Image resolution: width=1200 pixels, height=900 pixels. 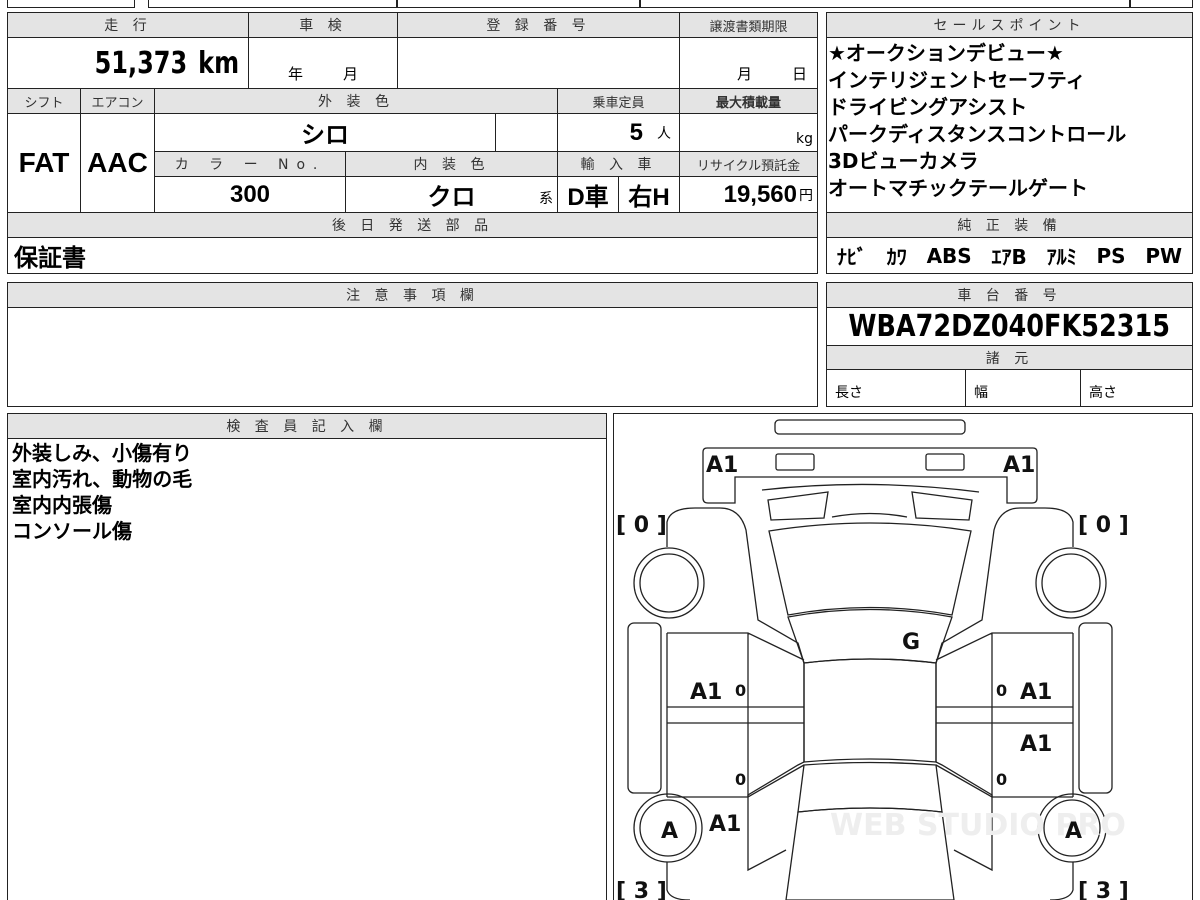 What do you see at coordinates (1136, 388) in the screenshot?
I see `height-cell: 高さ` at bounding box center [1136, 388].